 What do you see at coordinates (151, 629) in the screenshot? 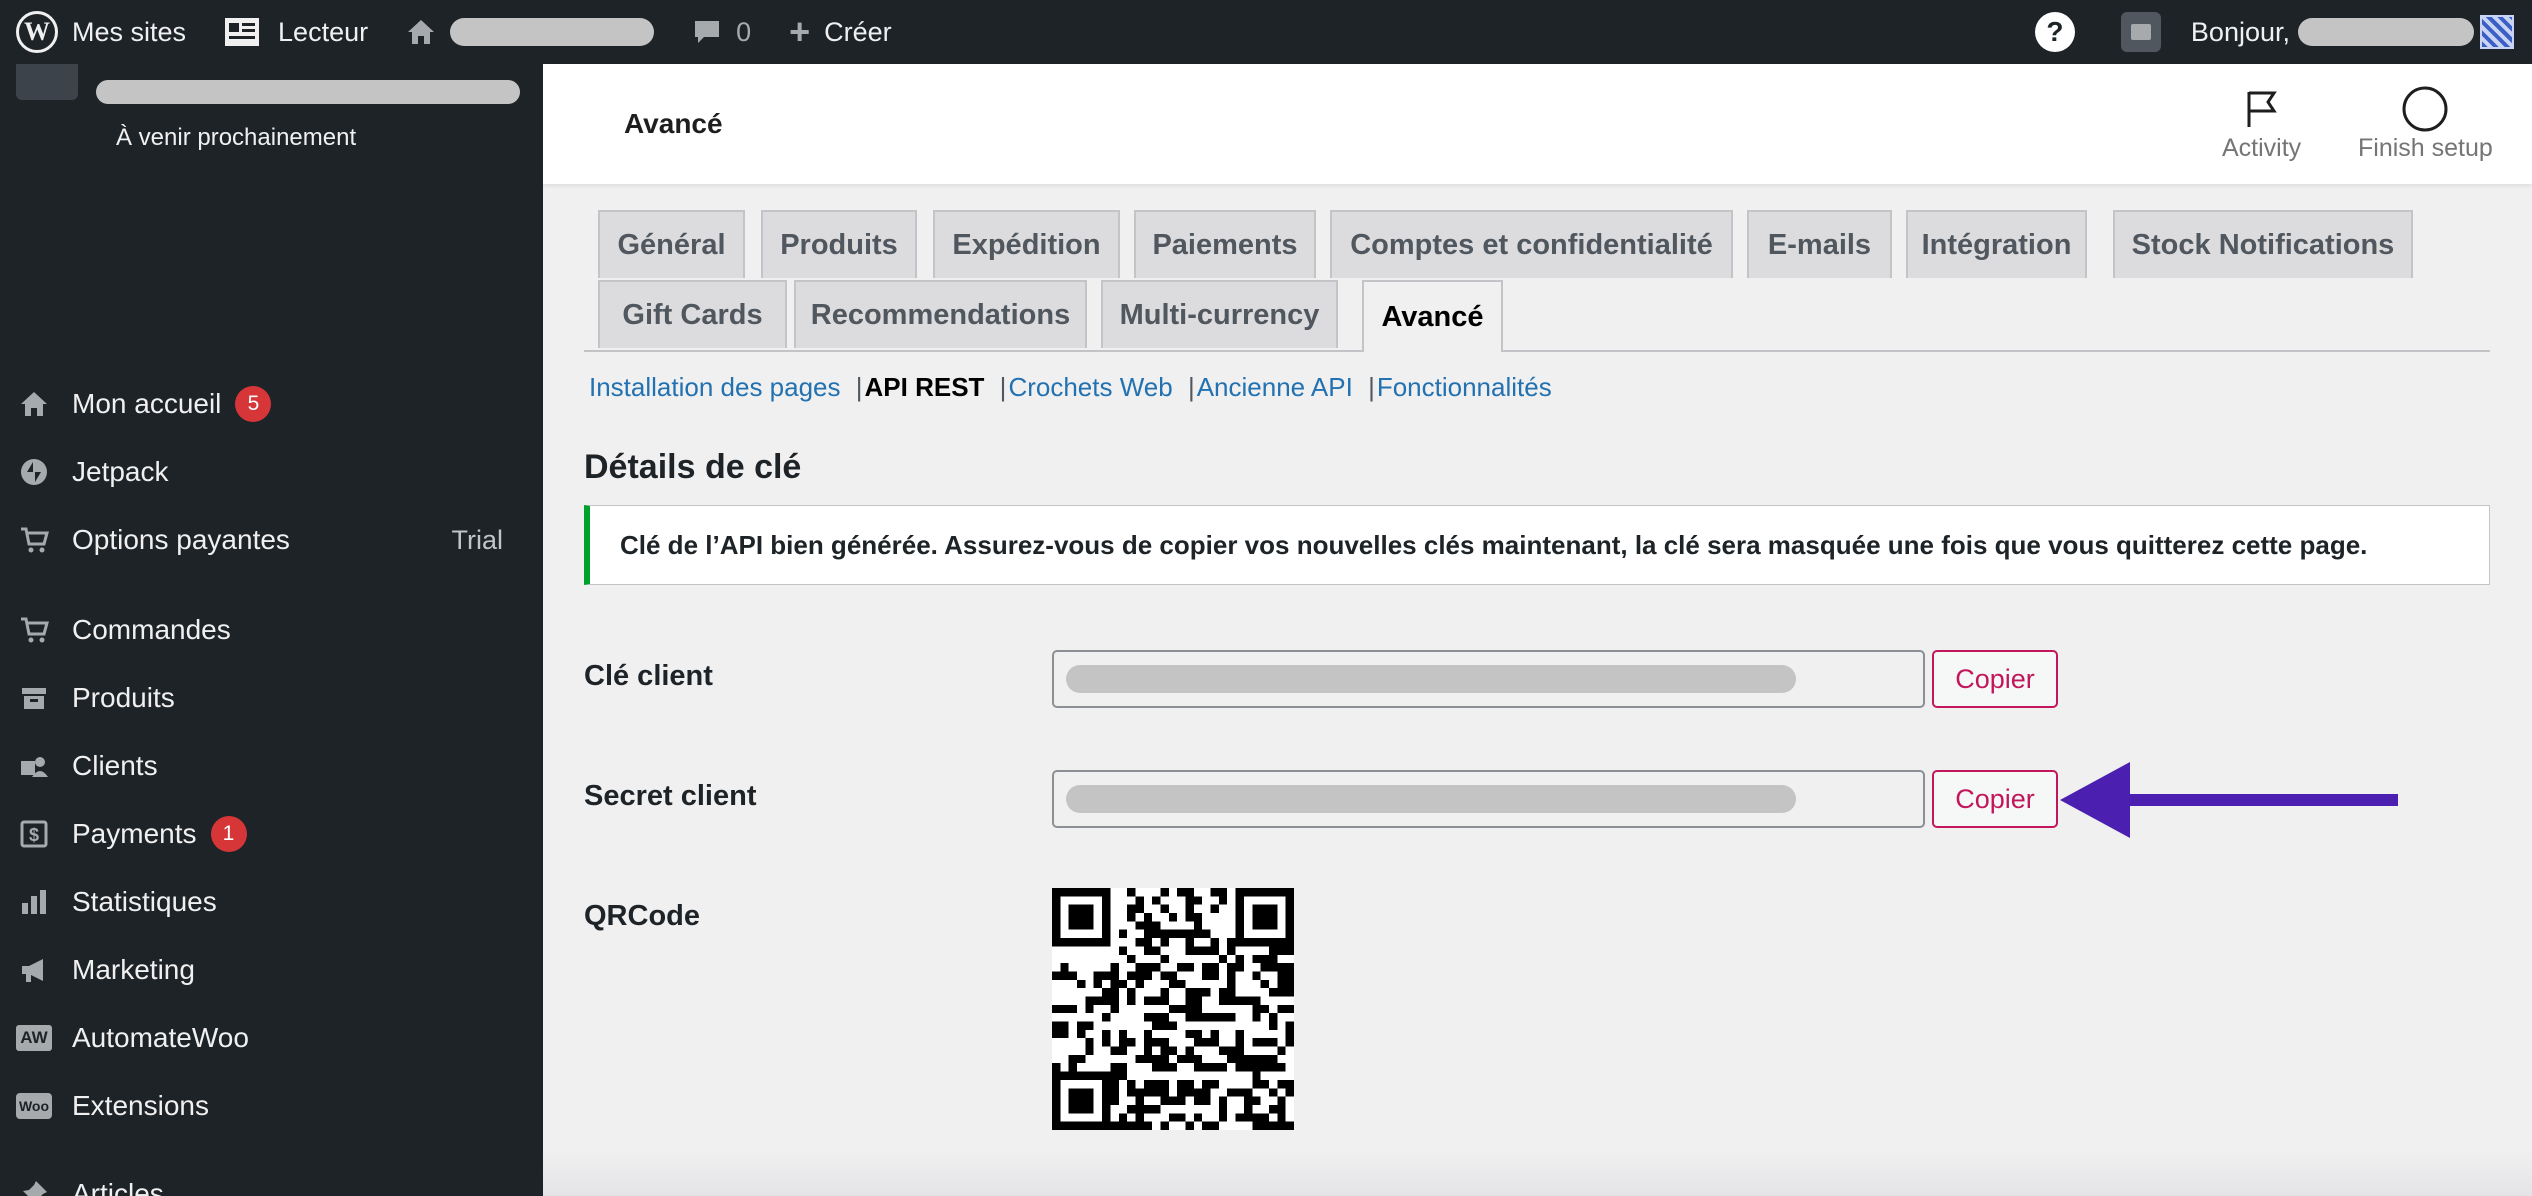
I see `sidebar-item-label: Commandes` at bounding box center [151, 629].